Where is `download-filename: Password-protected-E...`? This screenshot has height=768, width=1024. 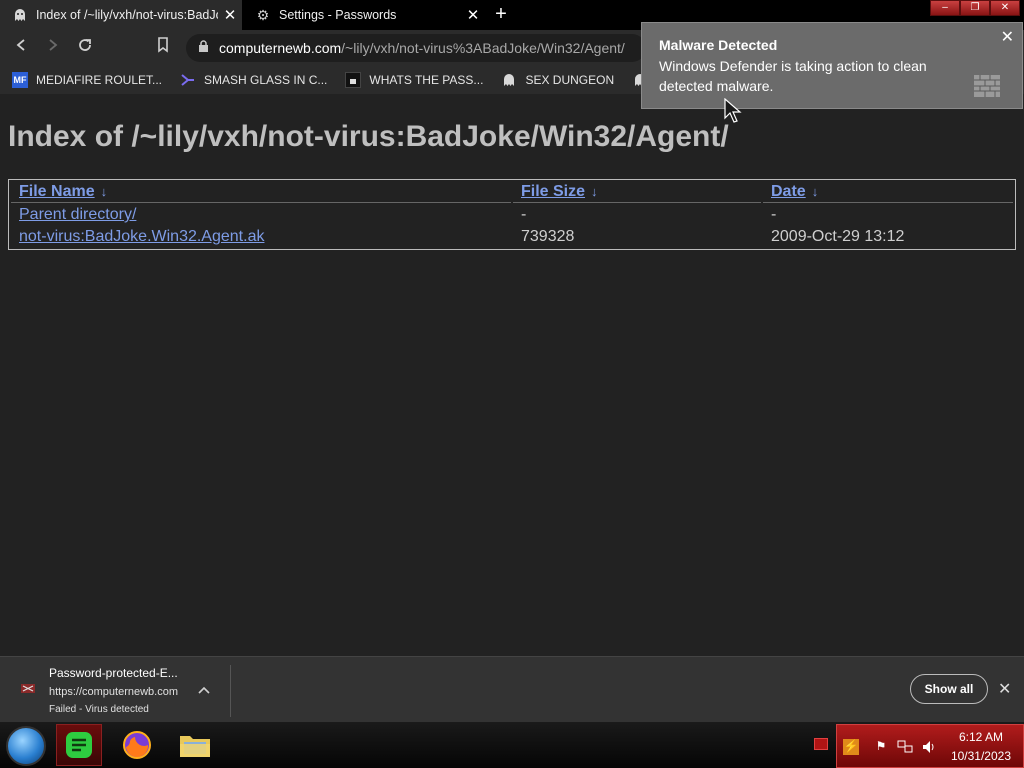
download-filename: Password-protected-E... is located at coordinates (113, 673).